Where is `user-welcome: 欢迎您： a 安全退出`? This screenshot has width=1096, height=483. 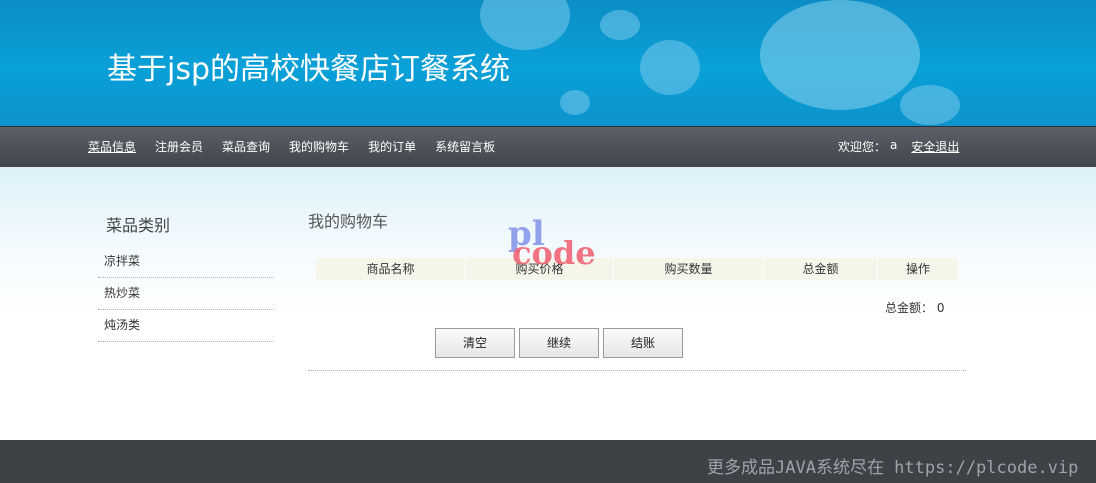 user-welcome: 欢迎您： a 安全退出 is located at coordinates (898, 146).